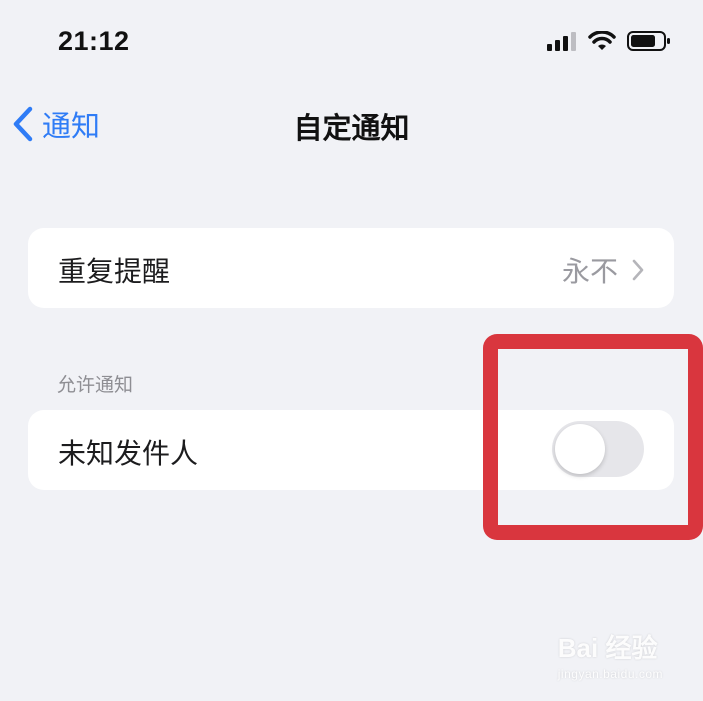  I want to click on toggle-knob, so click(580, 449).